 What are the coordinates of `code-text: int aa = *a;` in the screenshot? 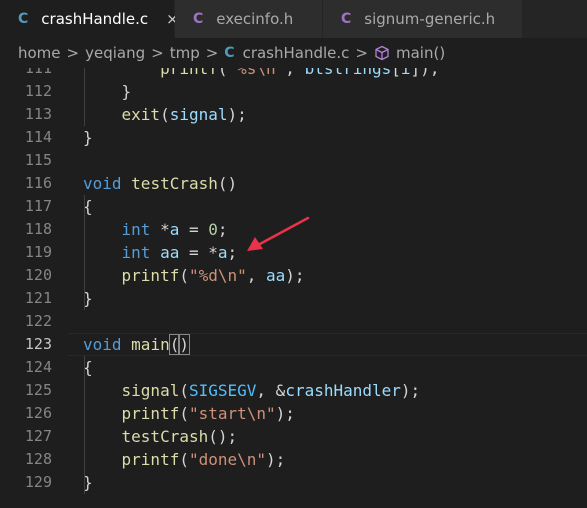 It's located at (160, 252).